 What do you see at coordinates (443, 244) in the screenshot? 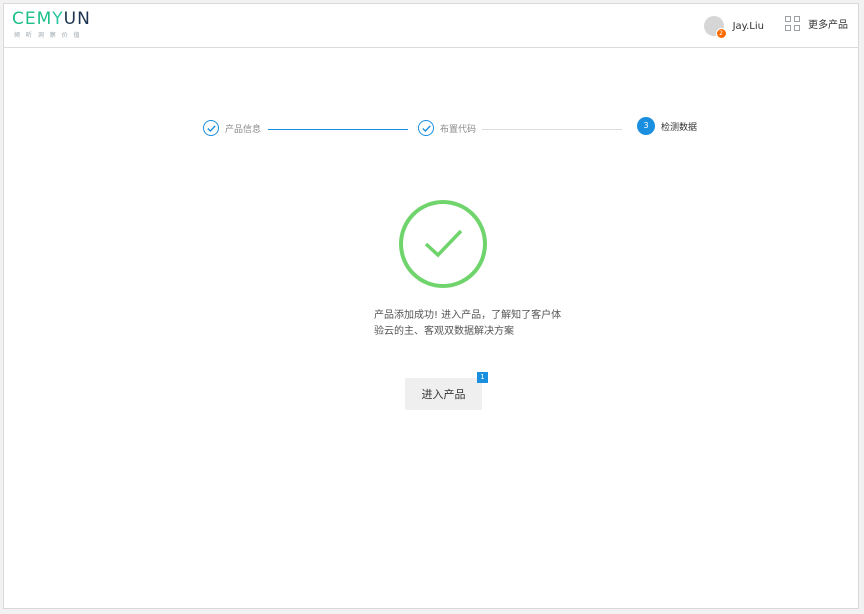
I see `success-check-icon` at bounding box center [443, 244].